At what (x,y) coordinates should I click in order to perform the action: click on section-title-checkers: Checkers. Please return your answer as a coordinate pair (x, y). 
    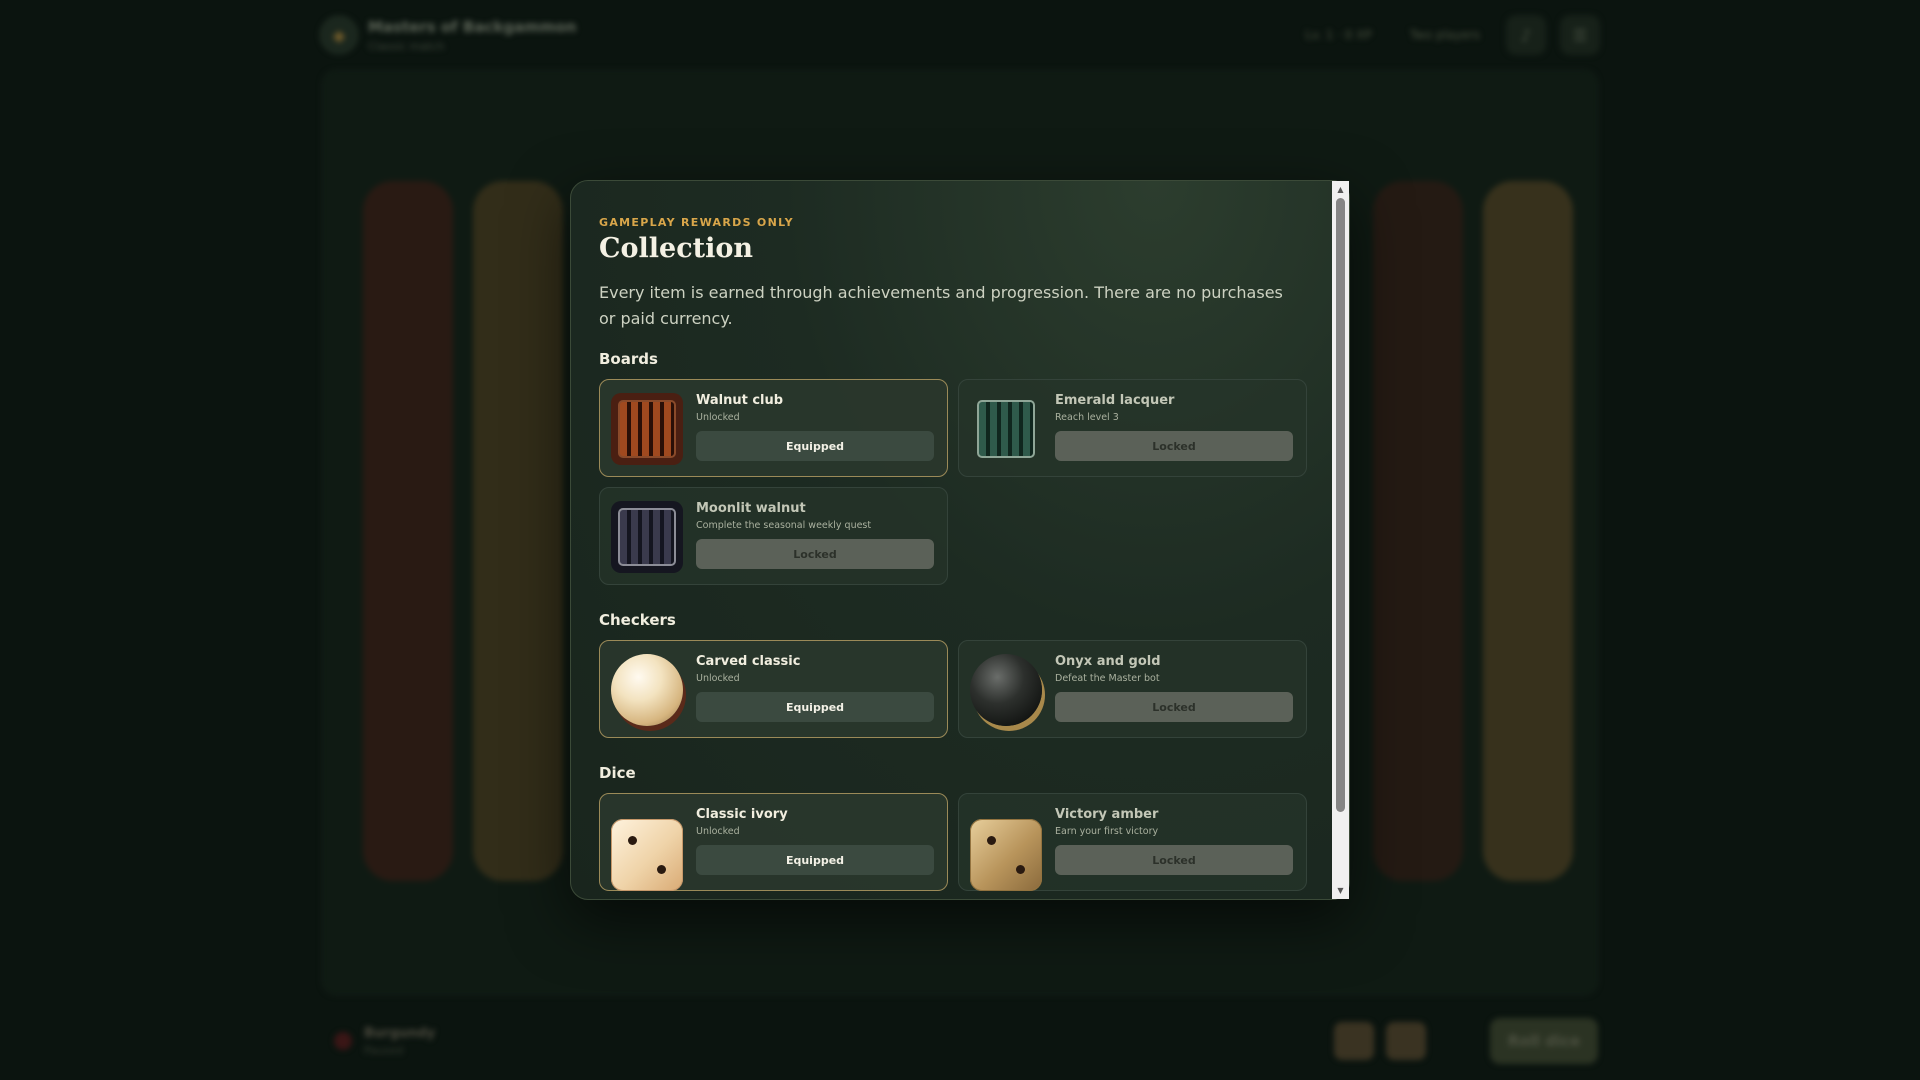
    Looking at the image, I should click on (637, 620).